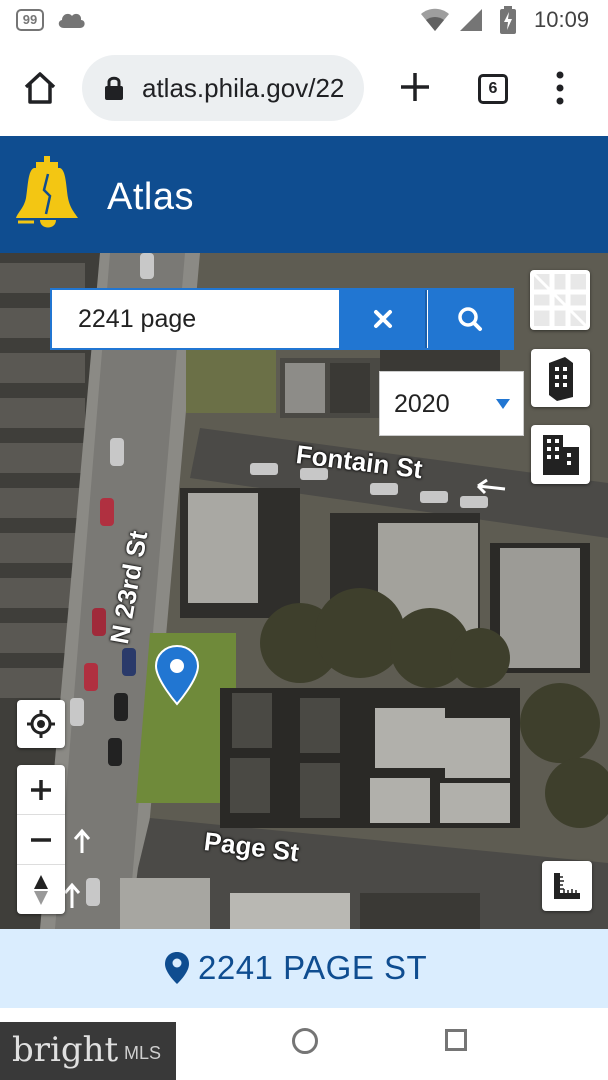 The image size is (608, 1080). I want to click on home-icon, so click(40, 88).